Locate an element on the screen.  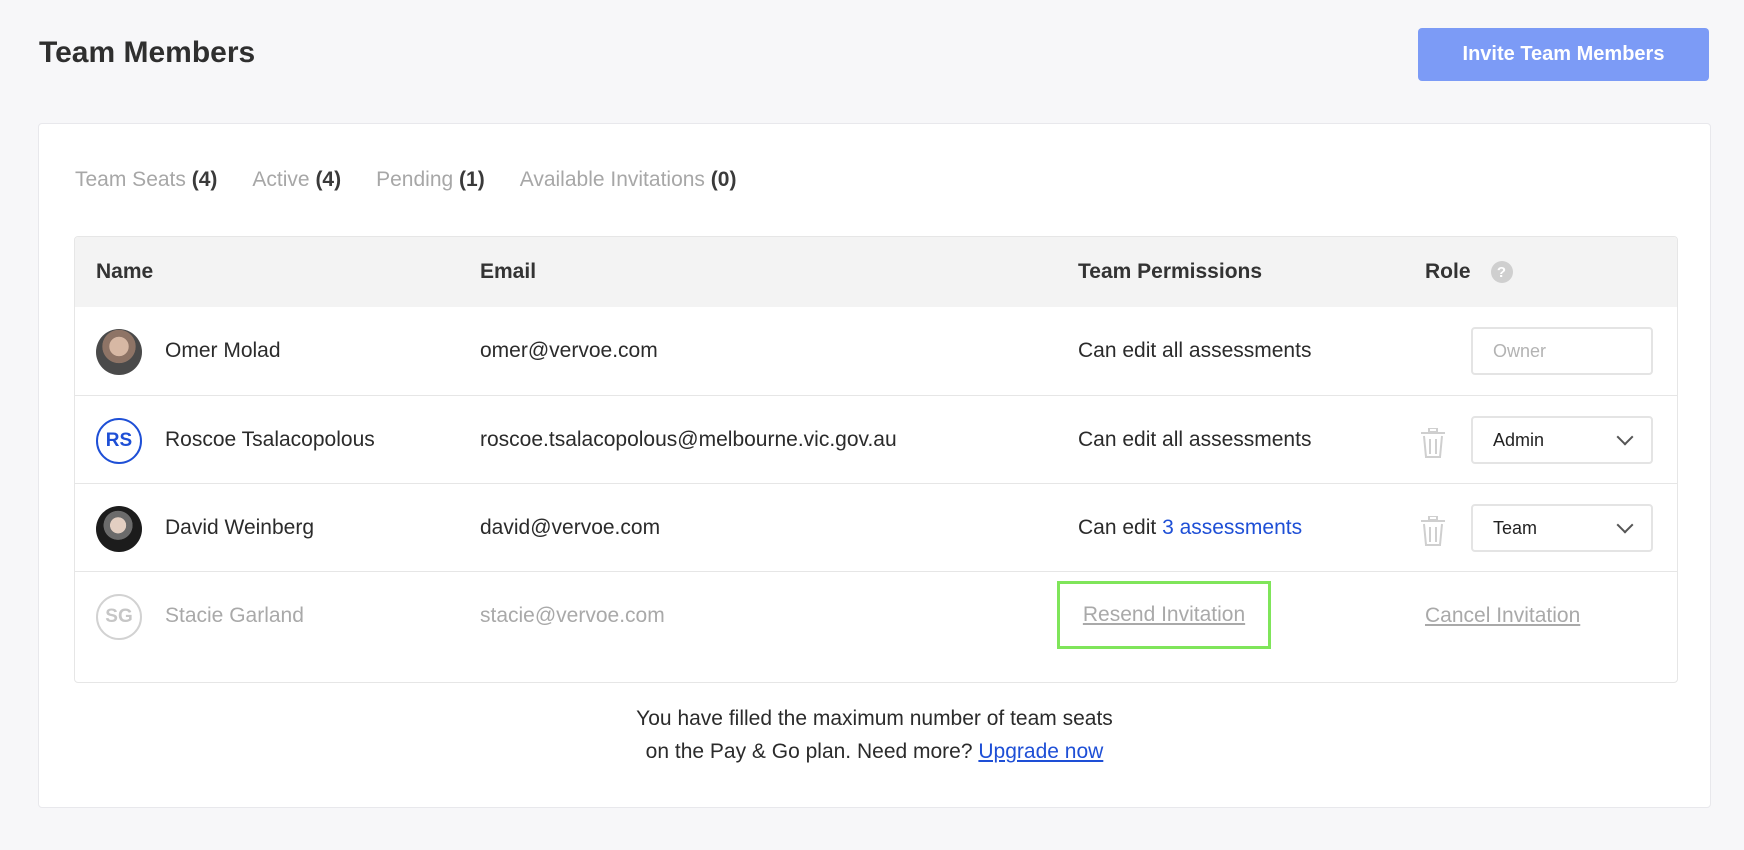
role-label: Role is located at coordinates (1448, 271).